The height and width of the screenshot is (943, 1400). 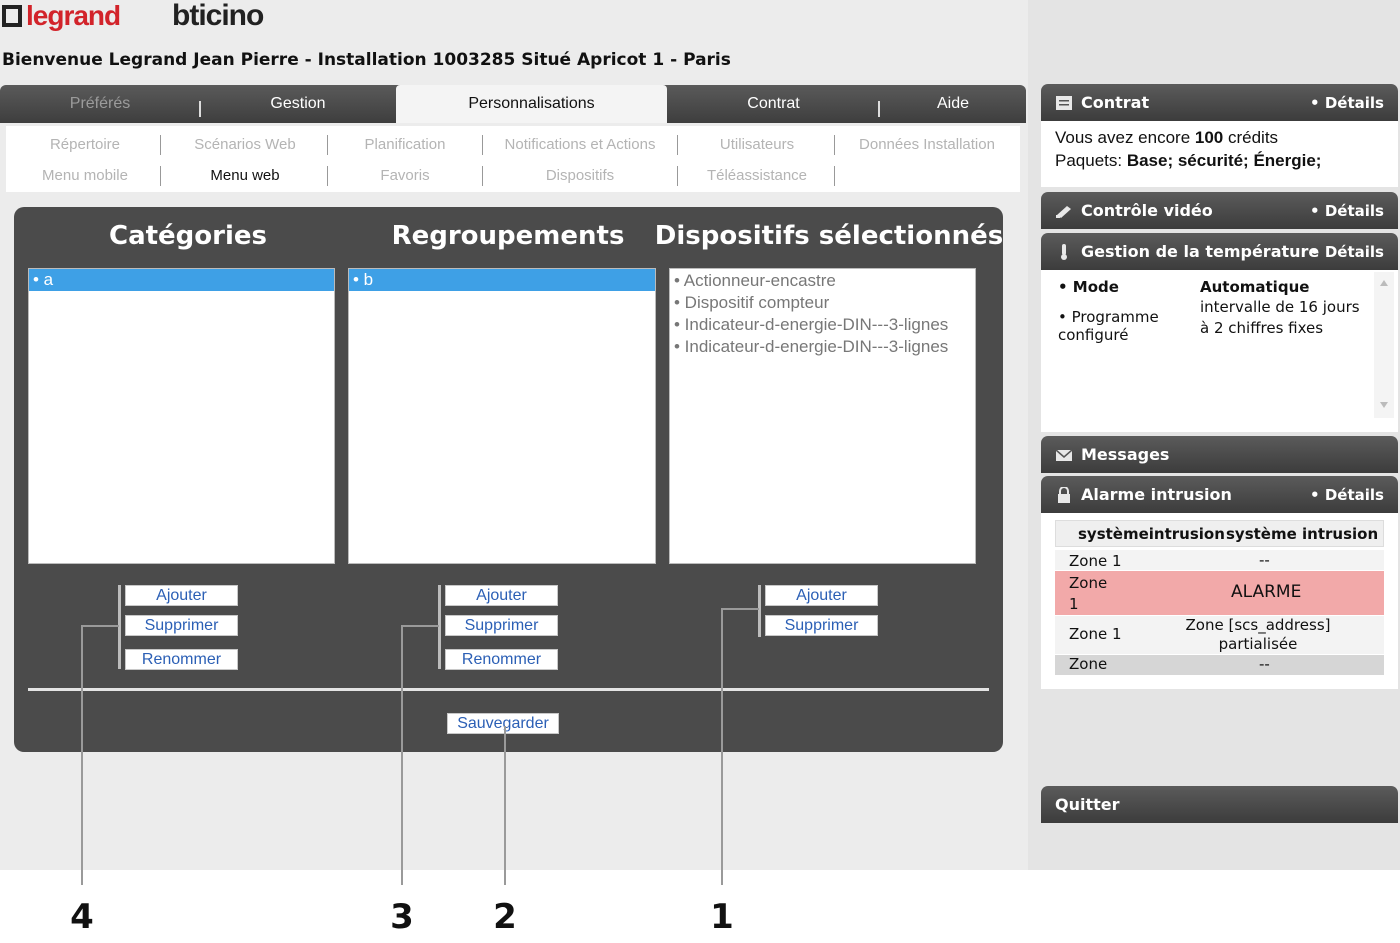 I want to click on groups-add-button: Ajouter, so click(x=501, y=595).